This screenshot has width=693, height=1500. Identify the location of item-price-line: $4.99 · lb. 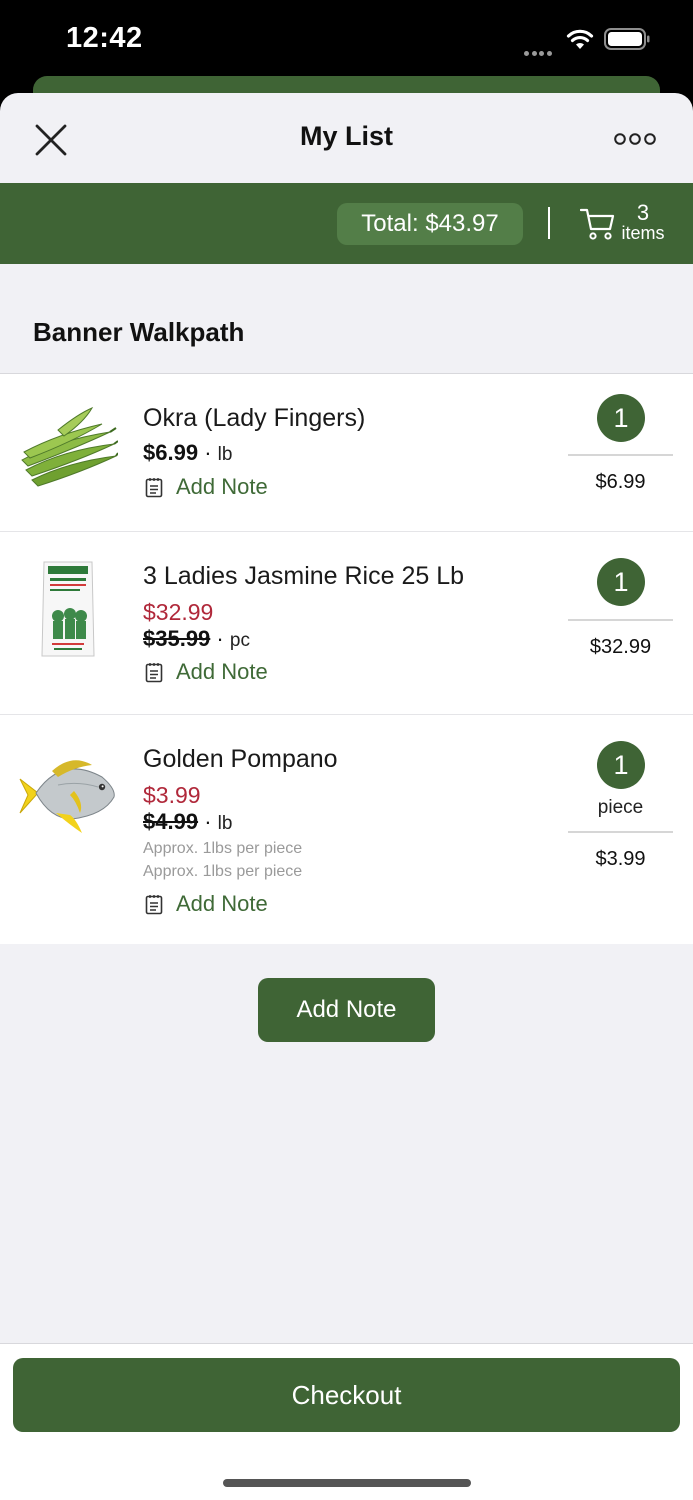
(187, 822).